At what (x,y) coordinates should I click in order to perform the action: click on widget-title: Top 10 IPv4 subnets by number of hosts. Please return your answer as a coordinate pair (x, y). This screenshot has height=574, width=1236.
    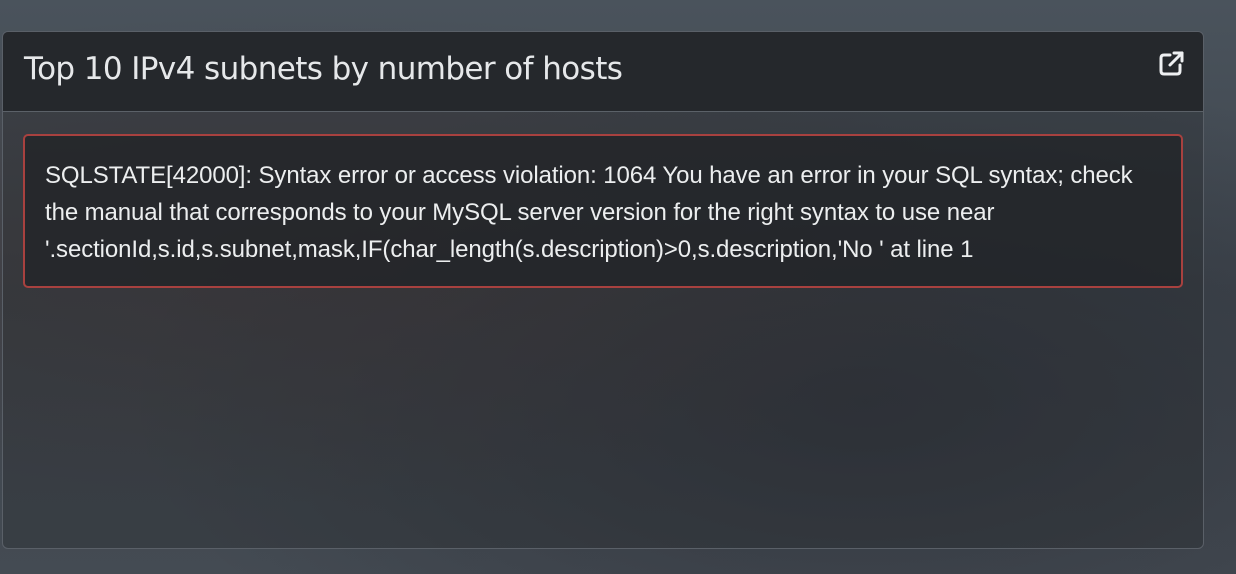
    Looking at the image, I should click on (323, 69).